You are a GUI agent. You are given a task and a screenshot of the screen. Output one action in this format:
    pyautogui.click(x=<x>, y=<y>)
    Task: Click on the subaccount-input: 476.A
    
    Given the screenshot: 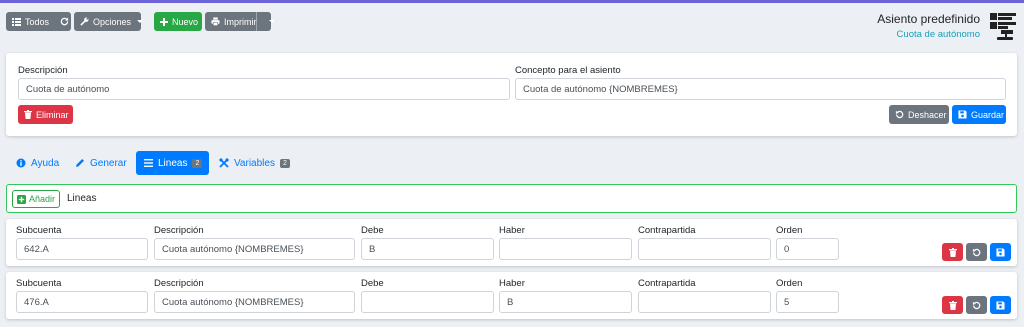 What is the action you would take?
    pyautogui.click(x=82, y=302)
    